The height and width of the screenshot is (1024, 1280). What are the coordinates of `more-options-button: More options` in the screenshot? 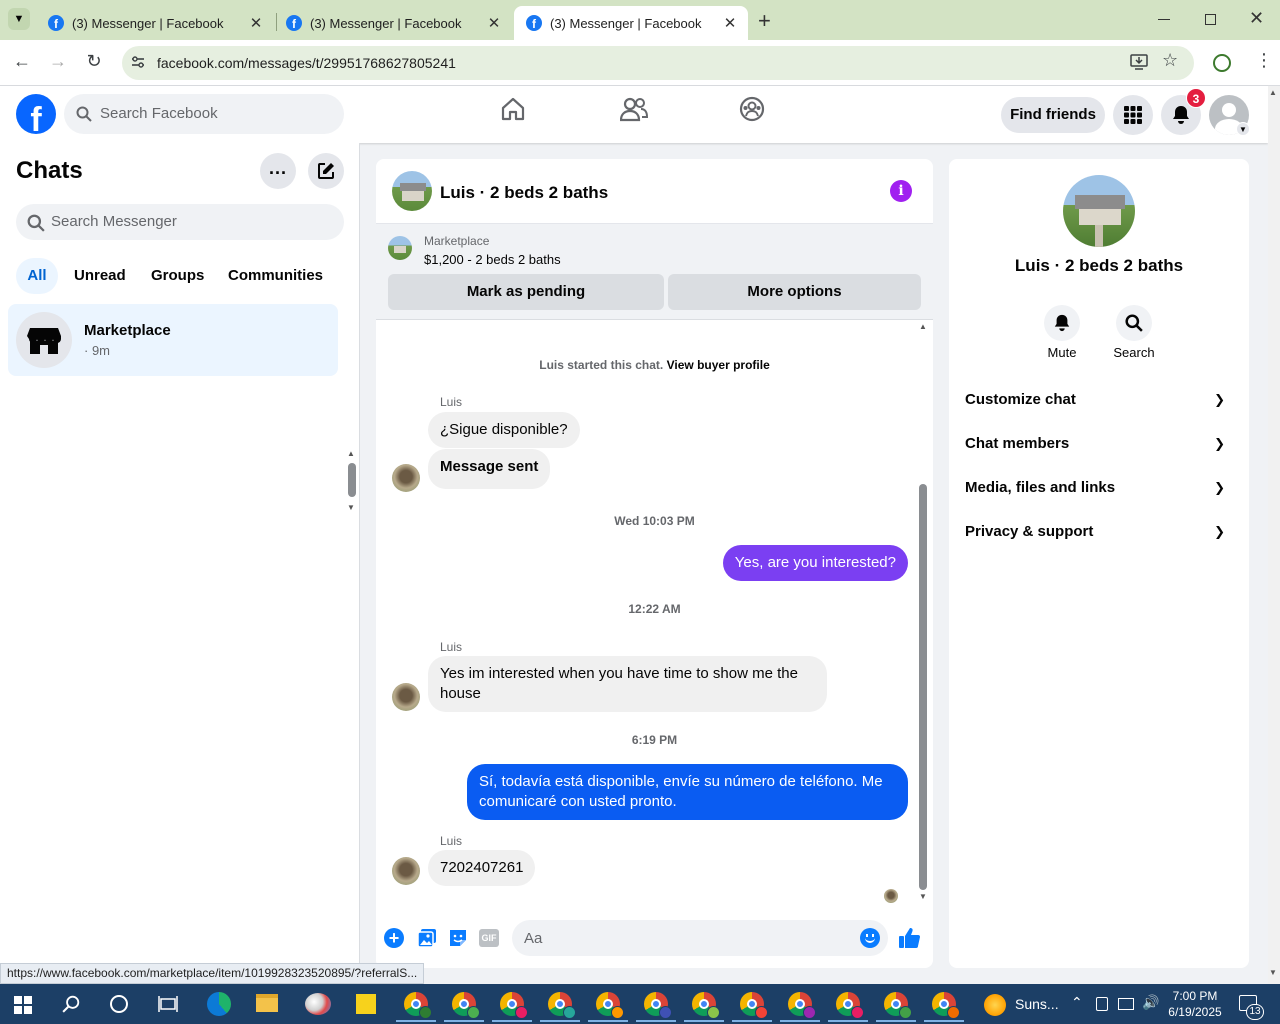 It's located at (794, 292).